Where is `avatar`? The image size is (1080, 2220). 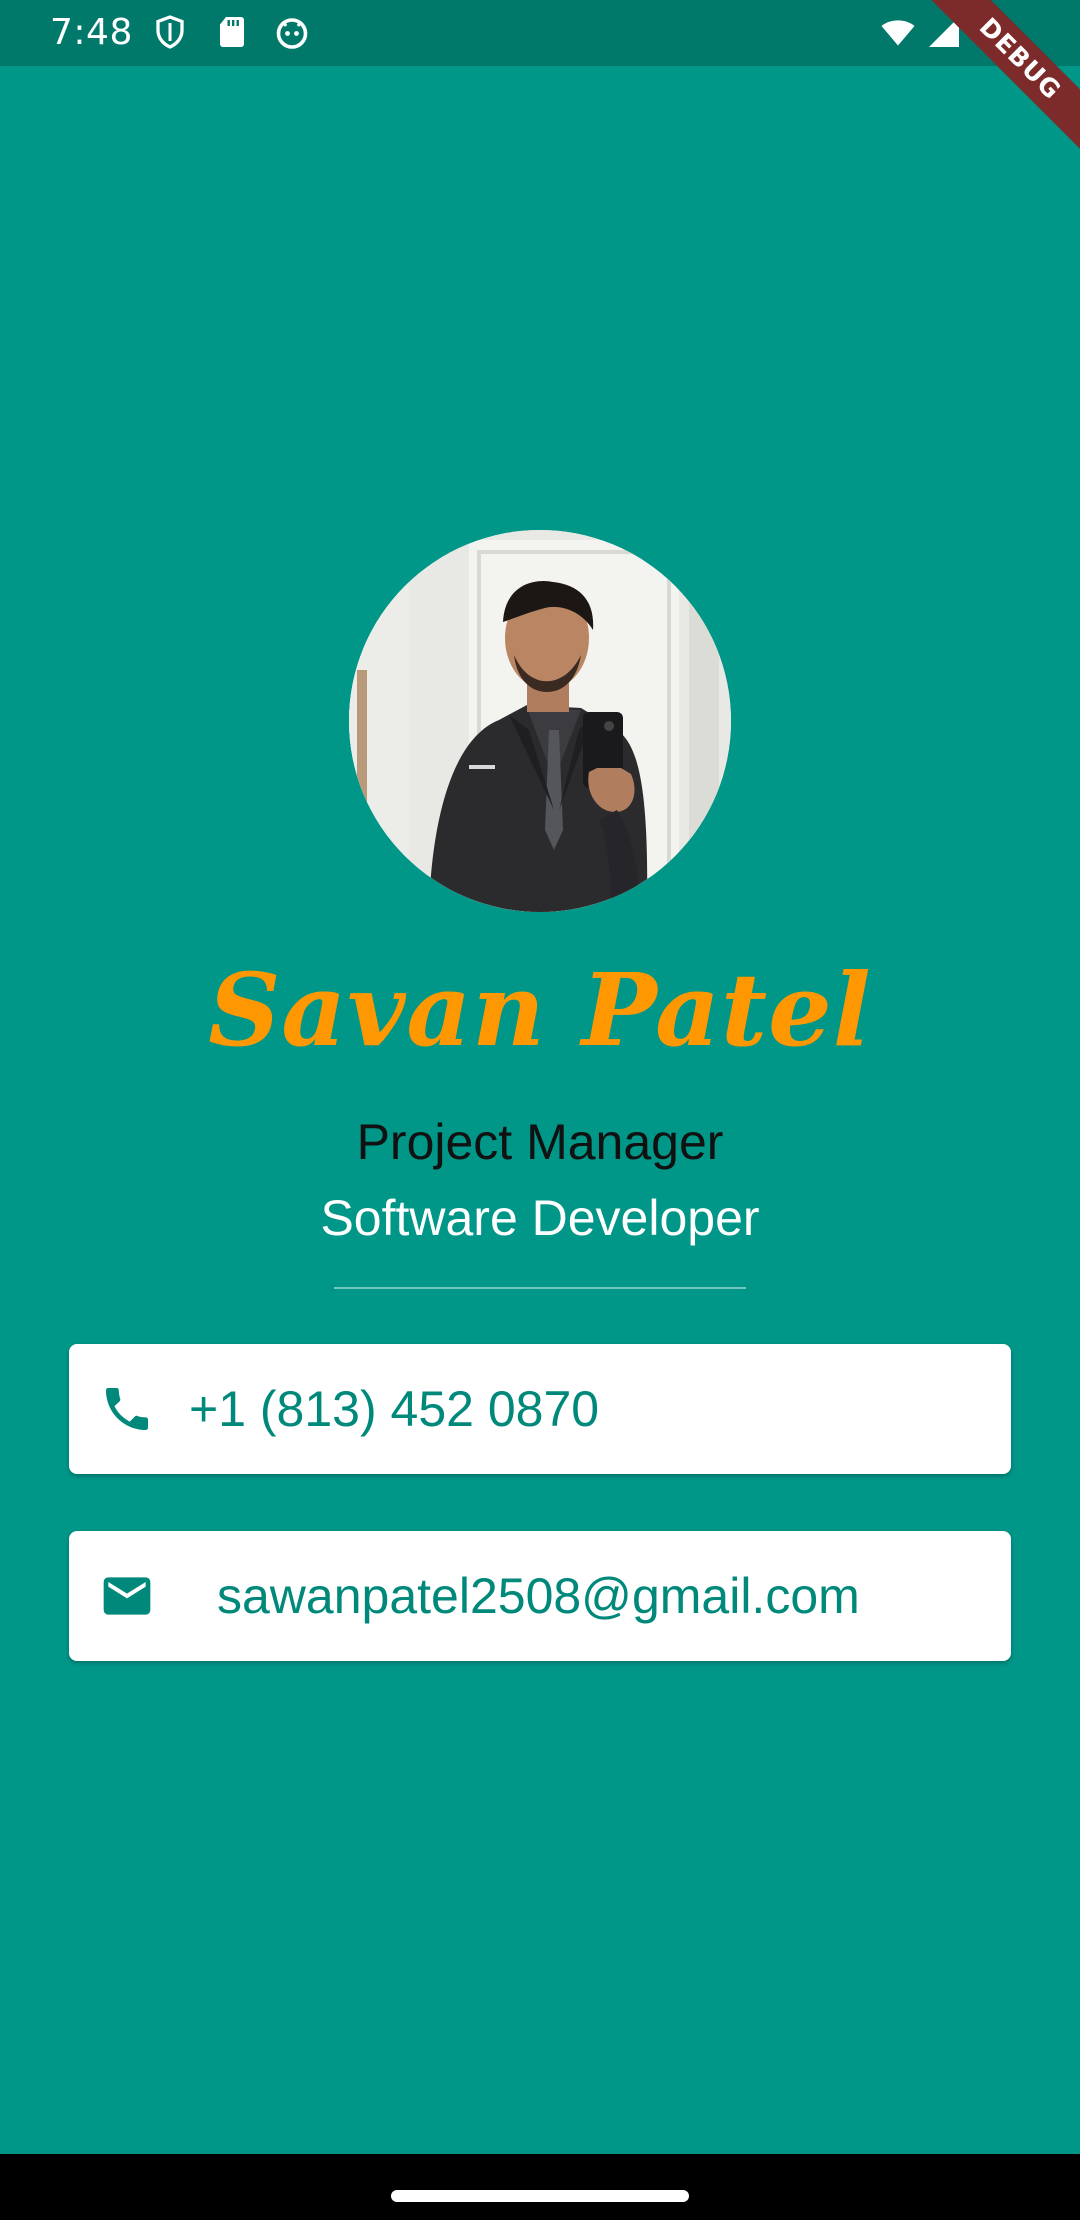 avatar is located at coordinates (540, 721).